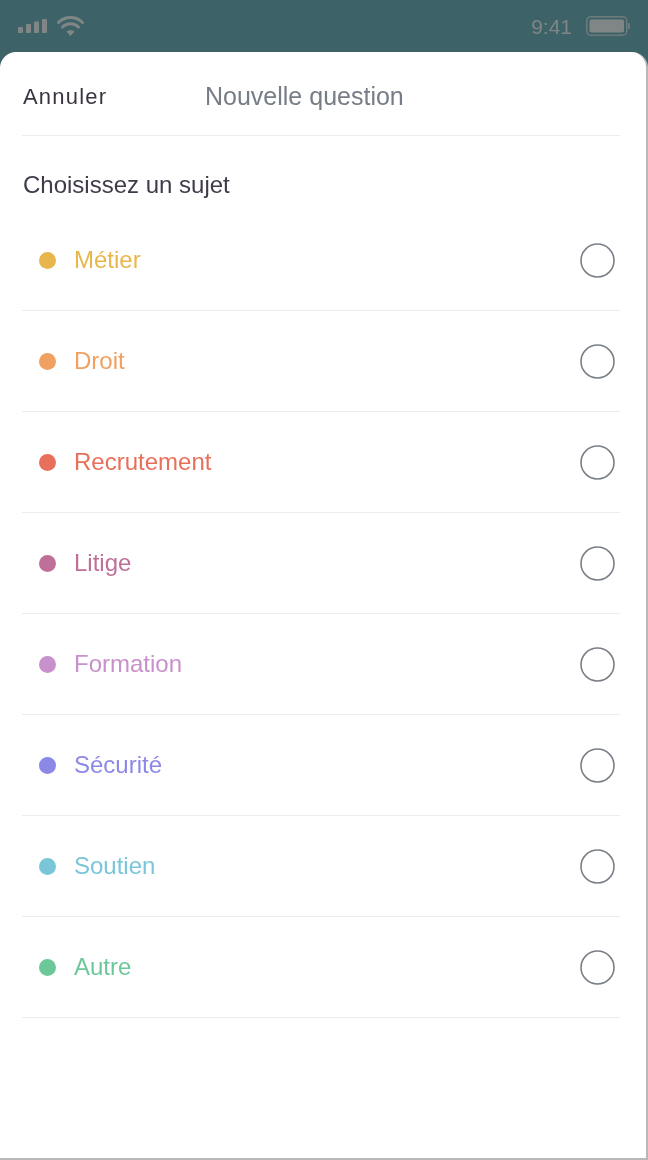  What do you see at coordinates (118, 765) in the screenshot?
I see `topic-label: Sécurité` at bounding box center [118, 765].